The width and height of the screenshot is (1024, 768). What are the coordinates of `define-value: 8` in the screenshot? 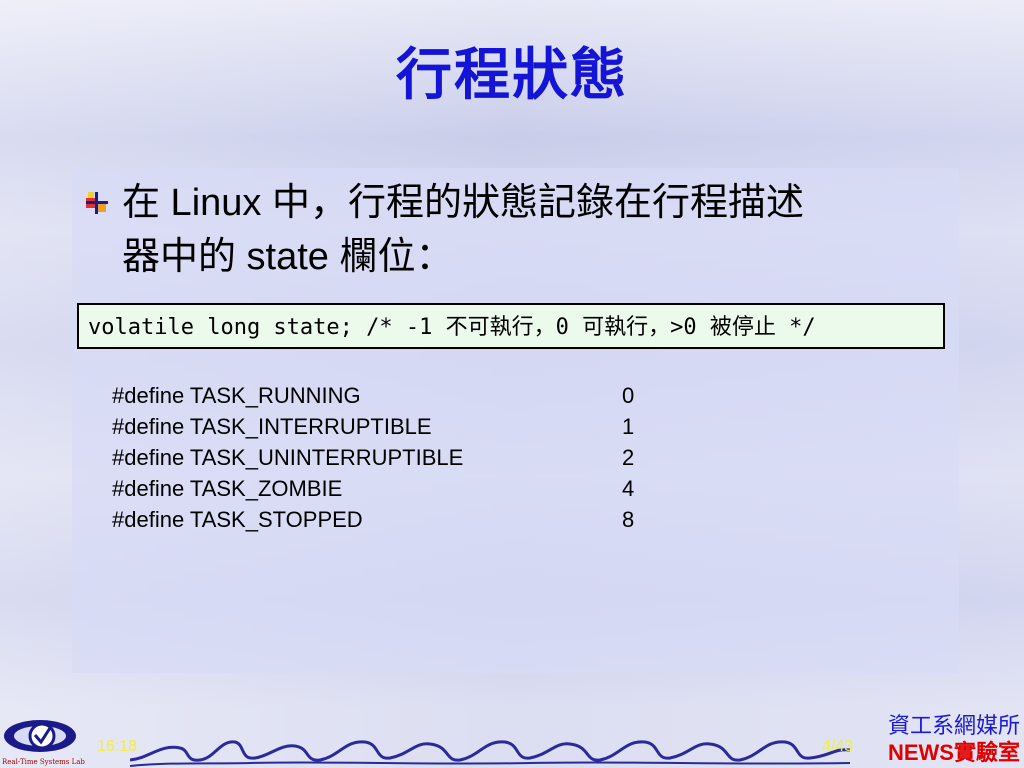 It's located at (628, 519).